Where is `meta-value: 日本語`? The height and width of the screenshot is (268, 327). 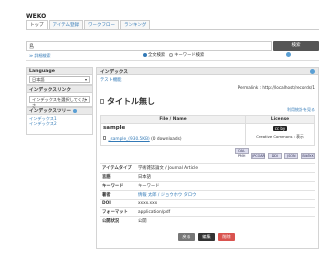
meta-value: 日本語 is located at coordinates (225, 177).